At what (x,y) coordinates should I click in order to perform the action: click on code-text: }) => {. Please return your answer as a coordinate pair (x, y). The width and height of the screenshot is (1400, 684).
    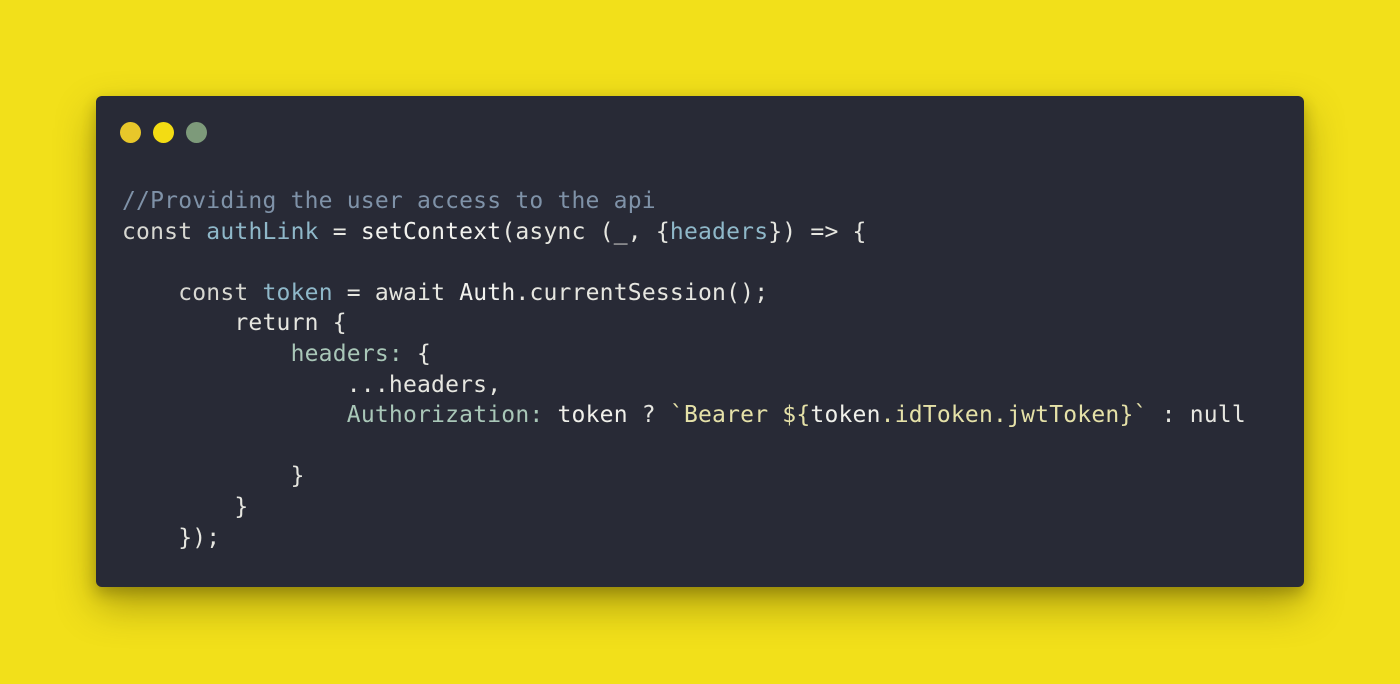
    Looking at the image, I should click on (817, 231).